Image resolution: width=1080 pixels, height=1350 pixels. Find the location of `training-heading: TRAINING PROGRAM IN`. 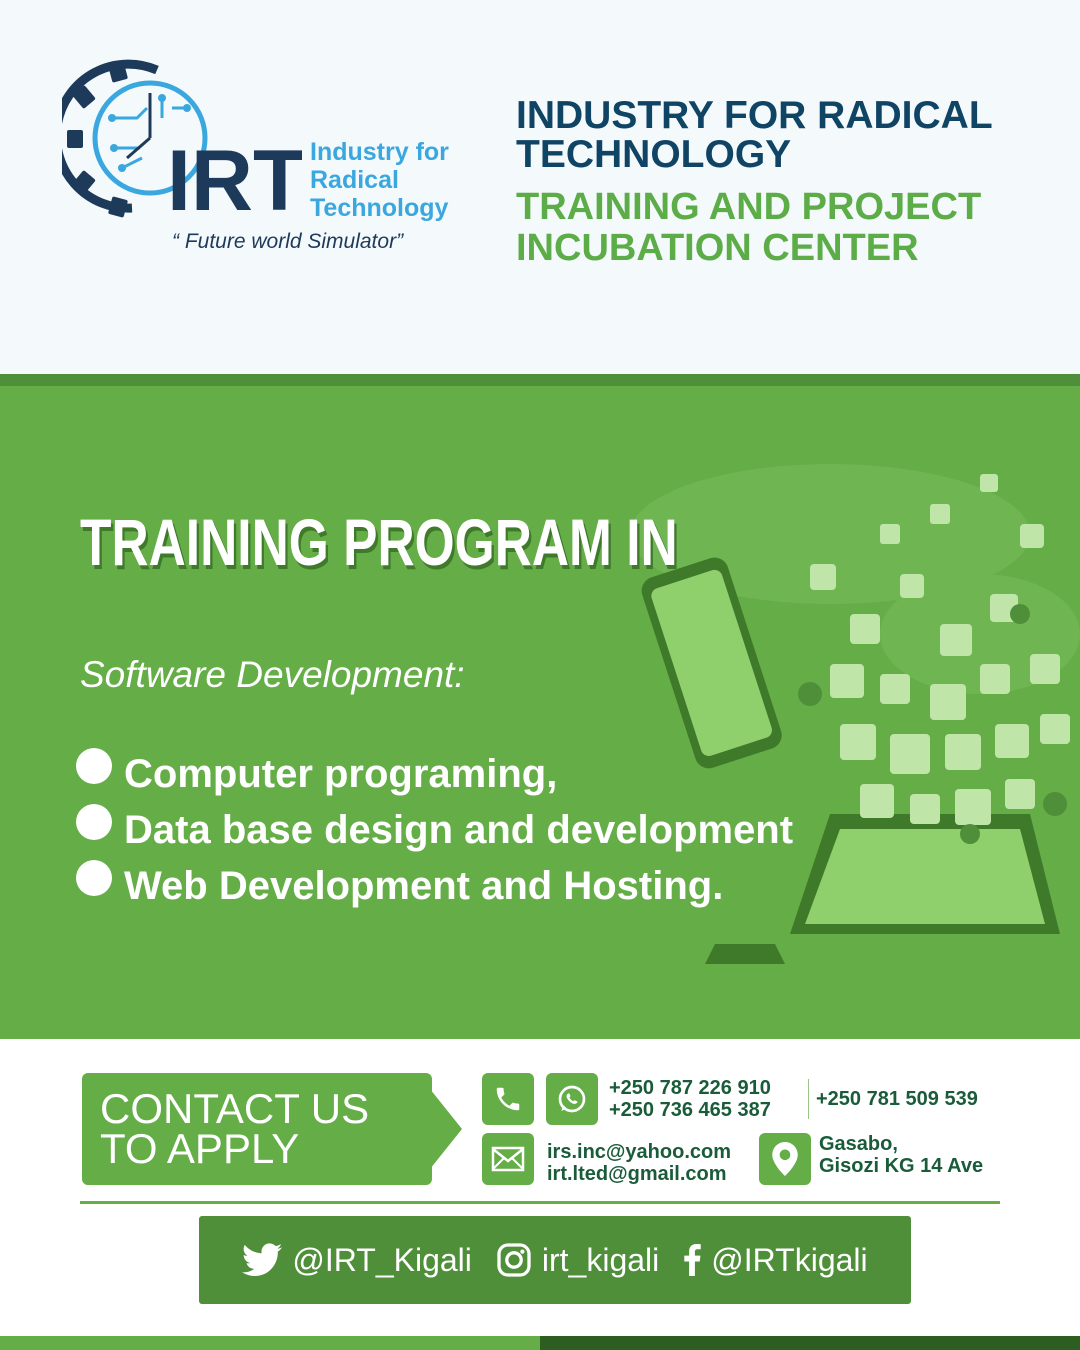

training-heading: TRAINING PROGRAM IN is located at coordinates (379, 542).